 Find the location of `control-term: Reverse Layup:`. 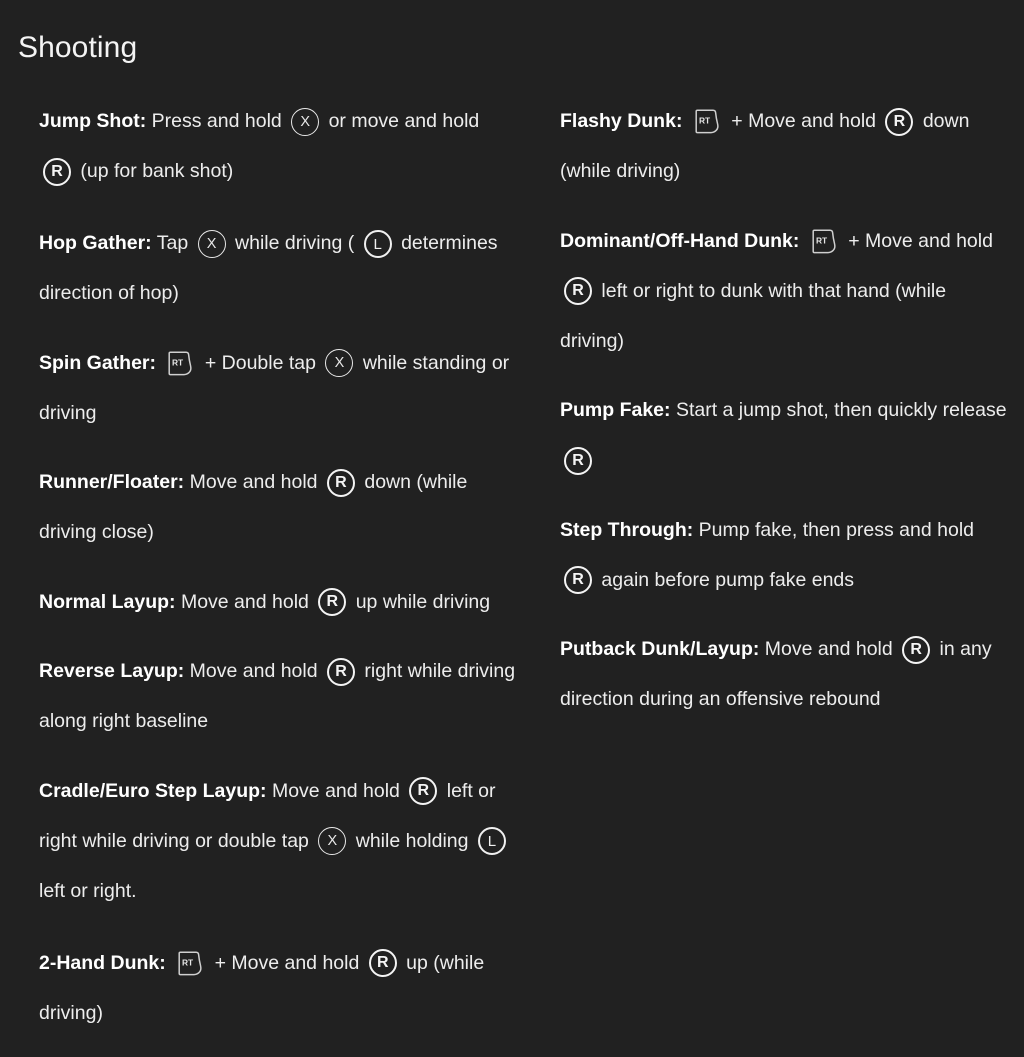

control-term: Reverse Layup: is located at coordinates (112, 671).